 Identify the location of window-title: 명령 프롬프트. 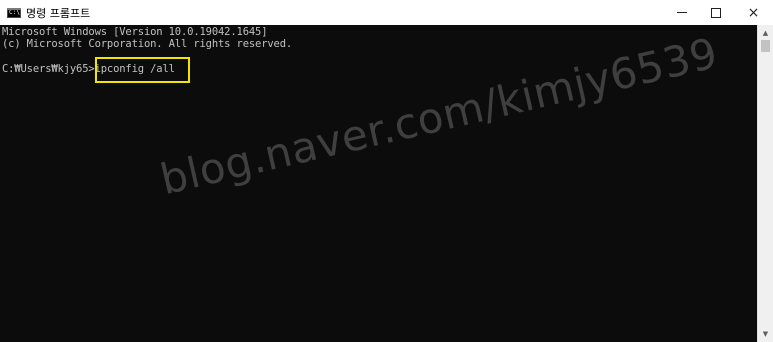
(58, 13).